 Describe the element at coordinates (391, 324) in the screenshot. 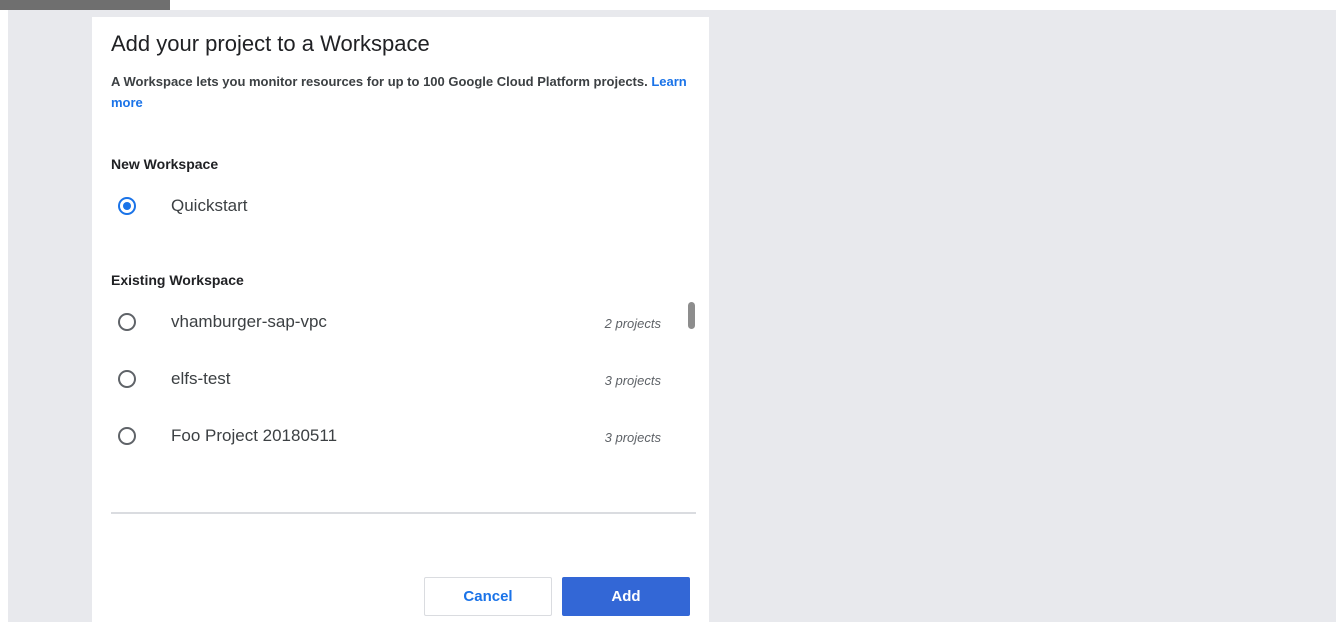

I see `radio-option-vhamburger-sap-vpc: vhamburger-sap-vpc 2 projects` at that location.